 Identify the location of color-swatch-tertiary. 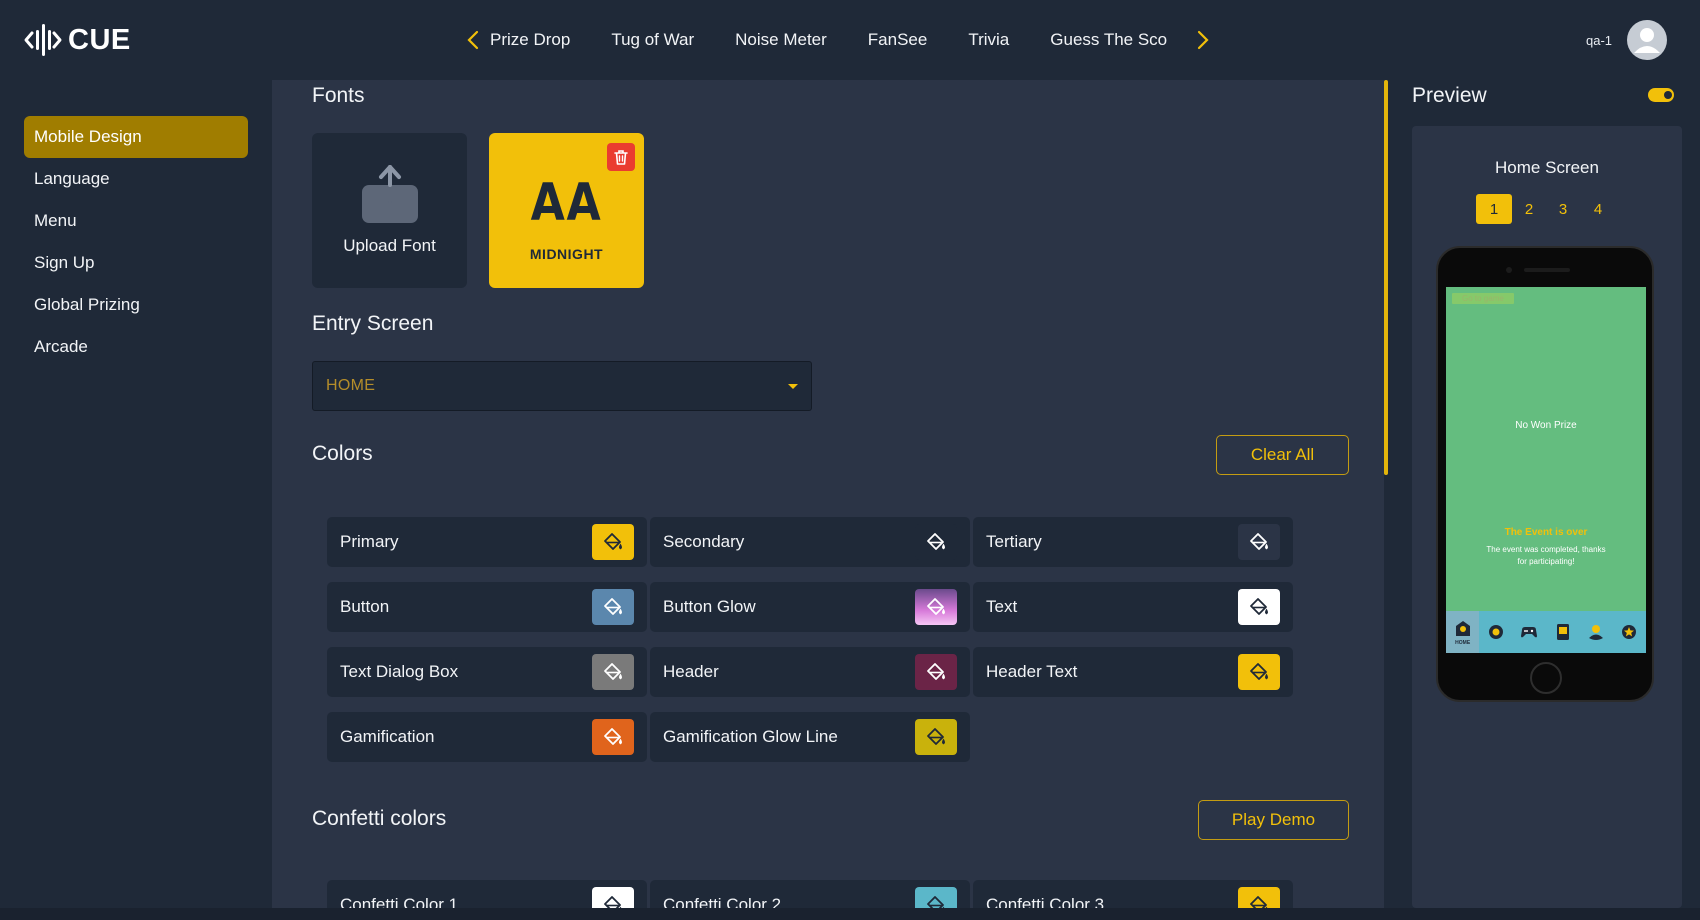
(1259, 542).